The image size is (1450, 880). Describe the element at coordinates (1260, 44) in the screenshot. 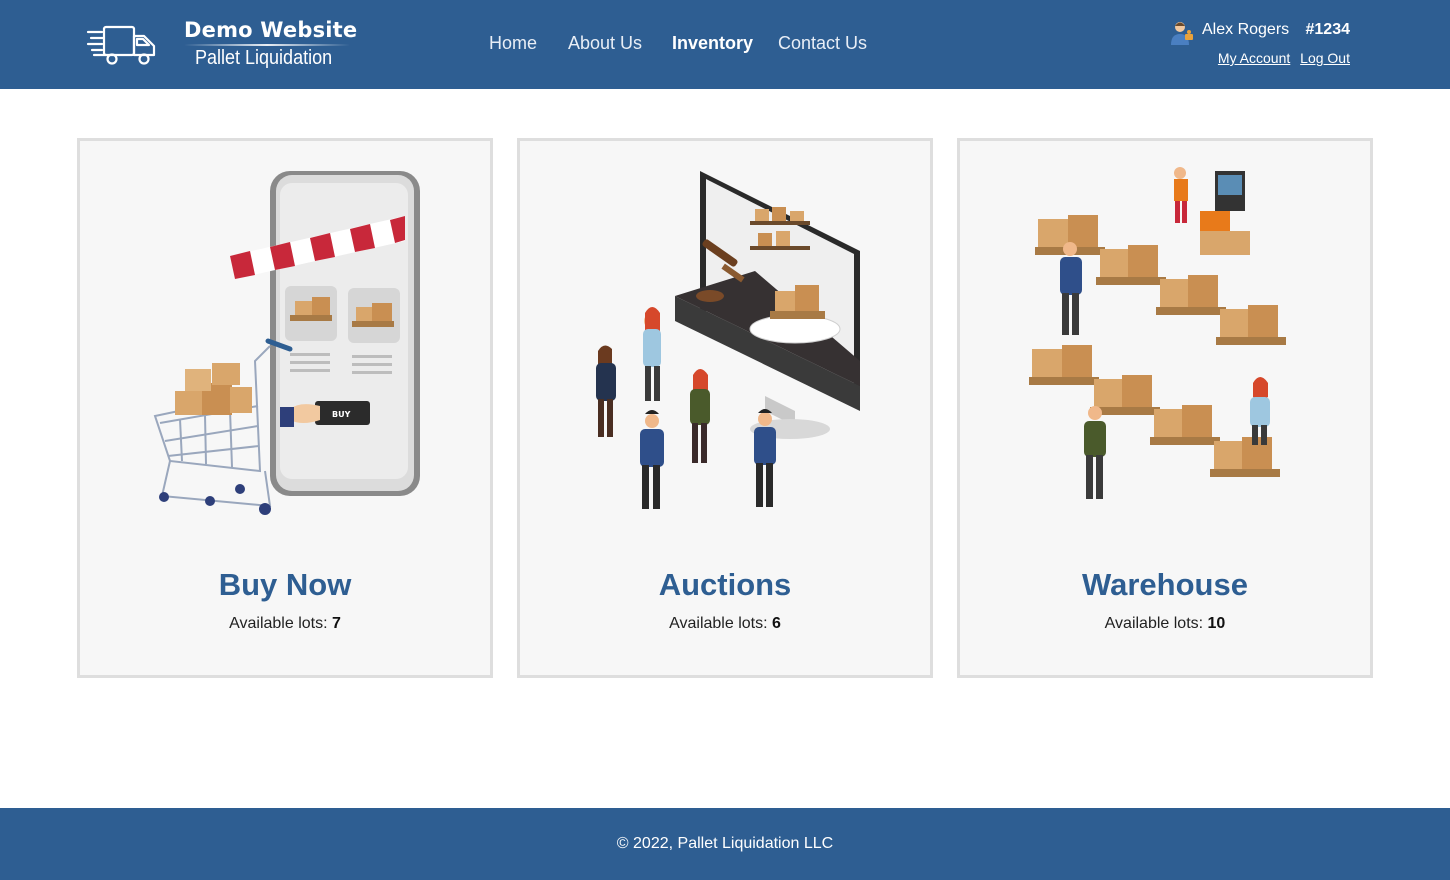

I see `user-panel: Alex Rogers #1234 My Account Log Out` at that location.